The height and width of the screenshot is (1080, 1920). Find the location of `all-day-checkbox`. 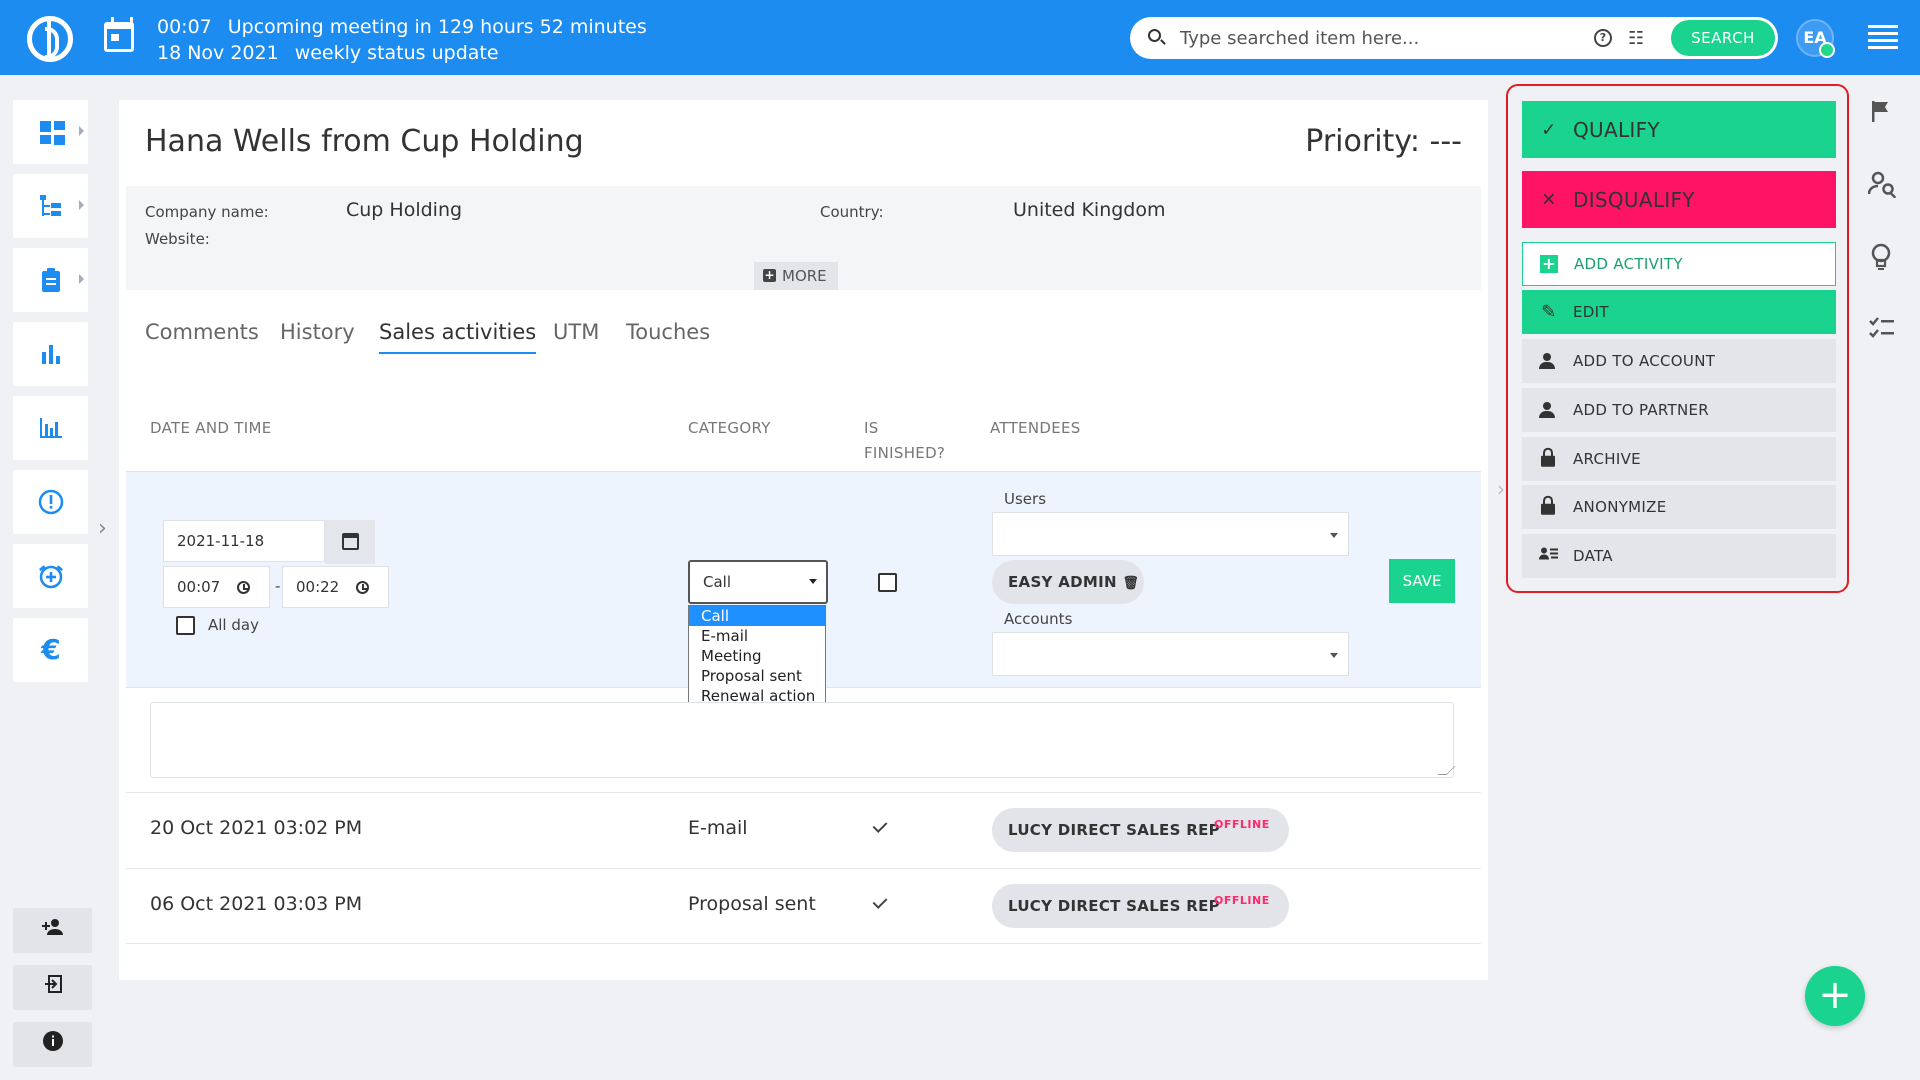

all-day-checkbox is located at coordinates (185, 625).